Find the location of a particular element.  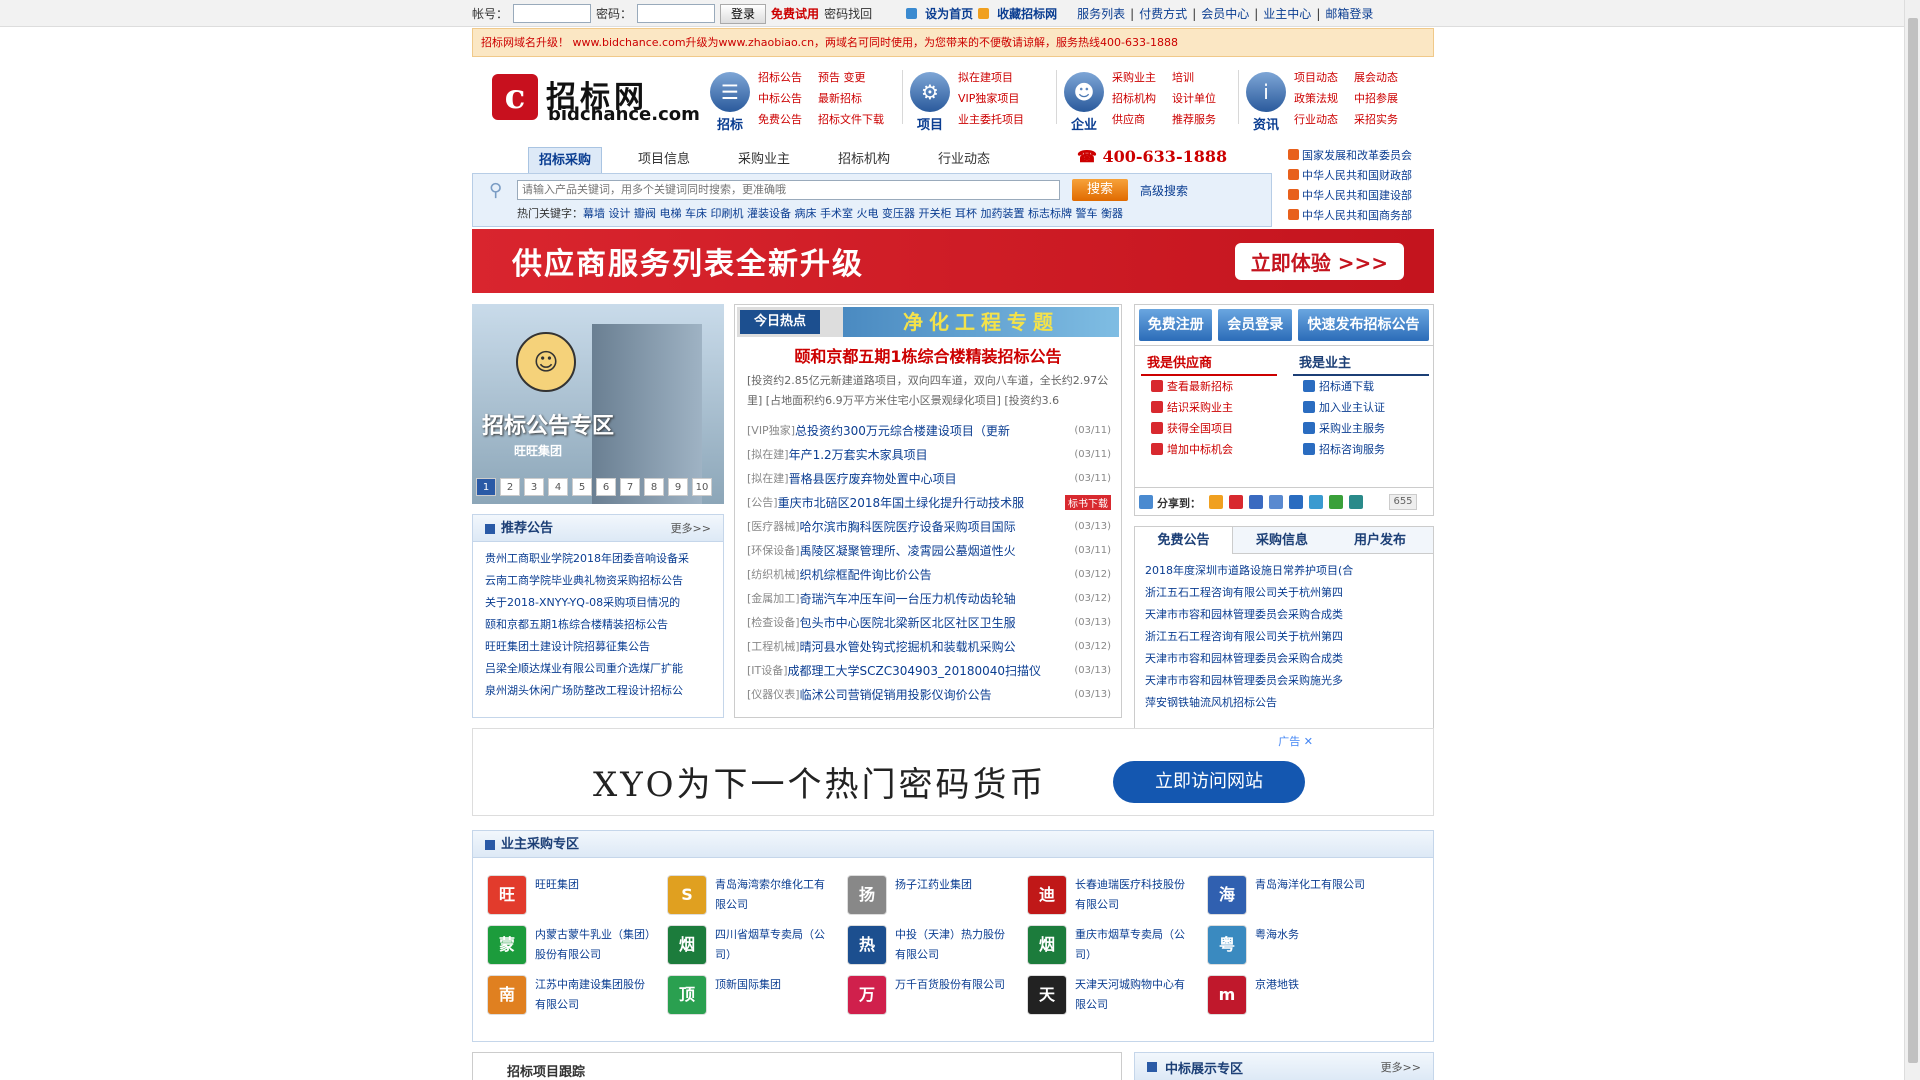

supplier-item-label: 查看最新招标 is located at coordinates (1200, 386).